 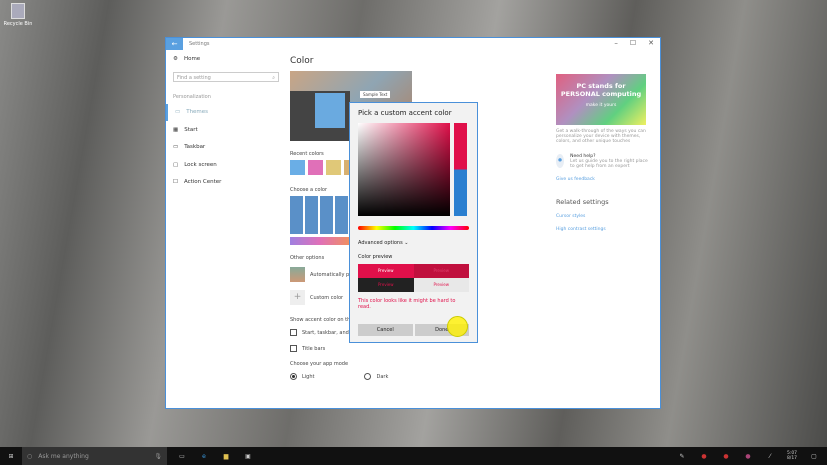 What do you see at coordinates (375, 257) in the screenshot?
I see `color-preview-label: Color preview` at bounding box center [375, 257].